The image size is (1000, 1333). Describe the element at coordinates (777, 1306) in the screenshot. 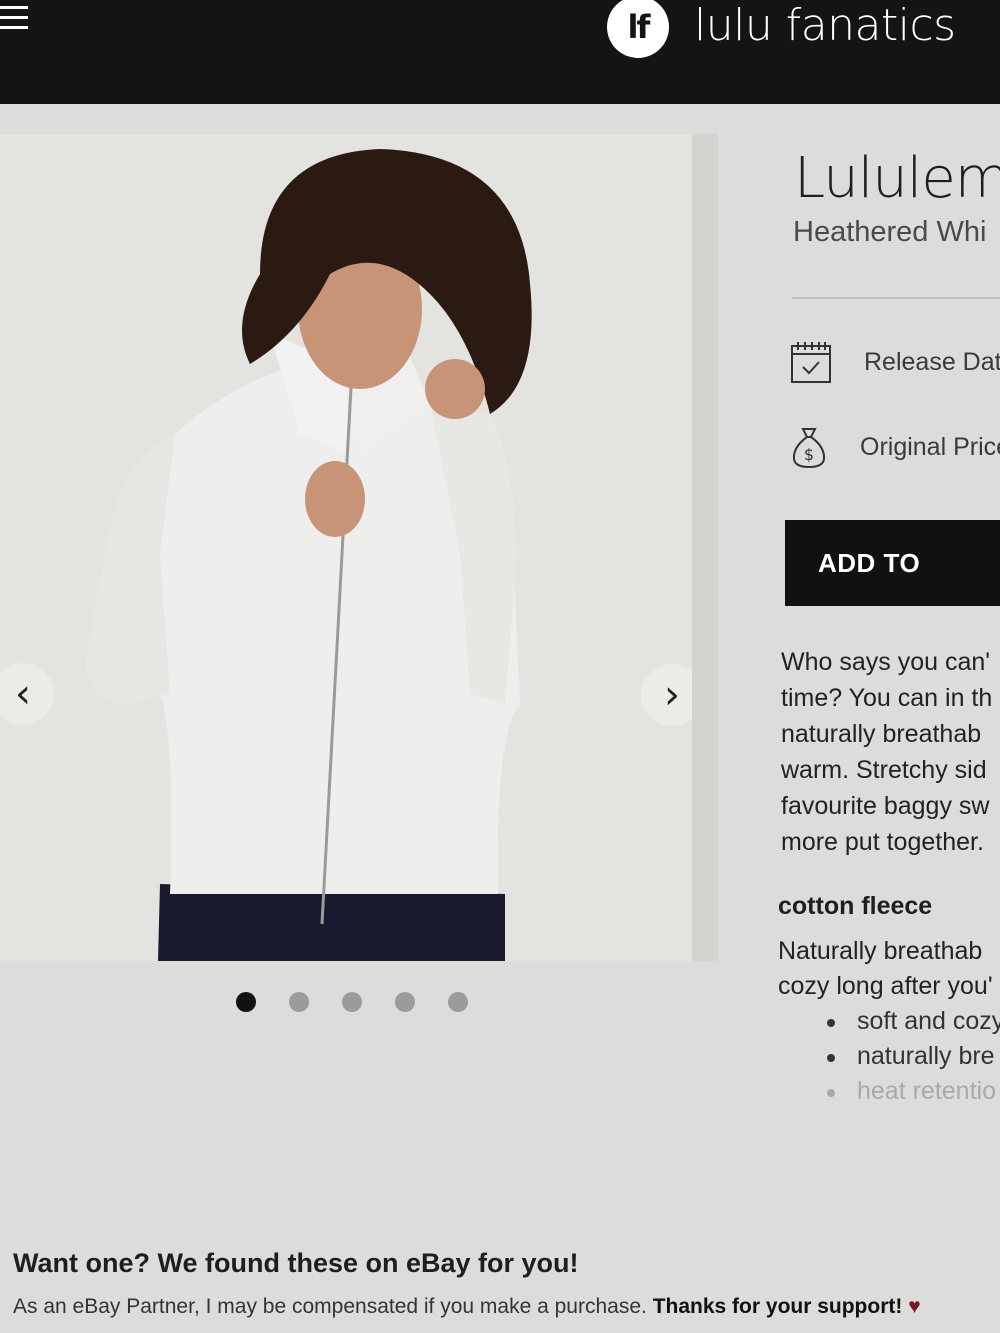

I see `ebay-thanks: Thanks for your support!` at that location.